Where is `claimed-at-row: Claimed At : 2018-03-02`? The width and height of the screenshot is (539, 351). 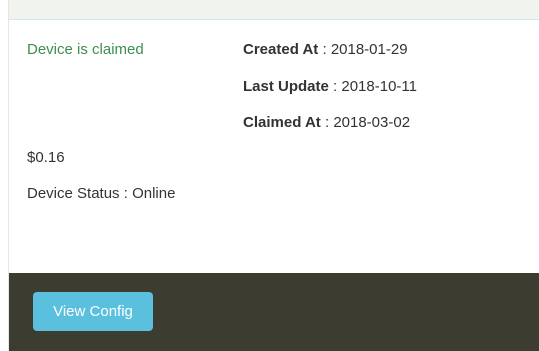 claimed-at-row: Claimed At : 2018-03-02 is located at coordinates (326, 122).